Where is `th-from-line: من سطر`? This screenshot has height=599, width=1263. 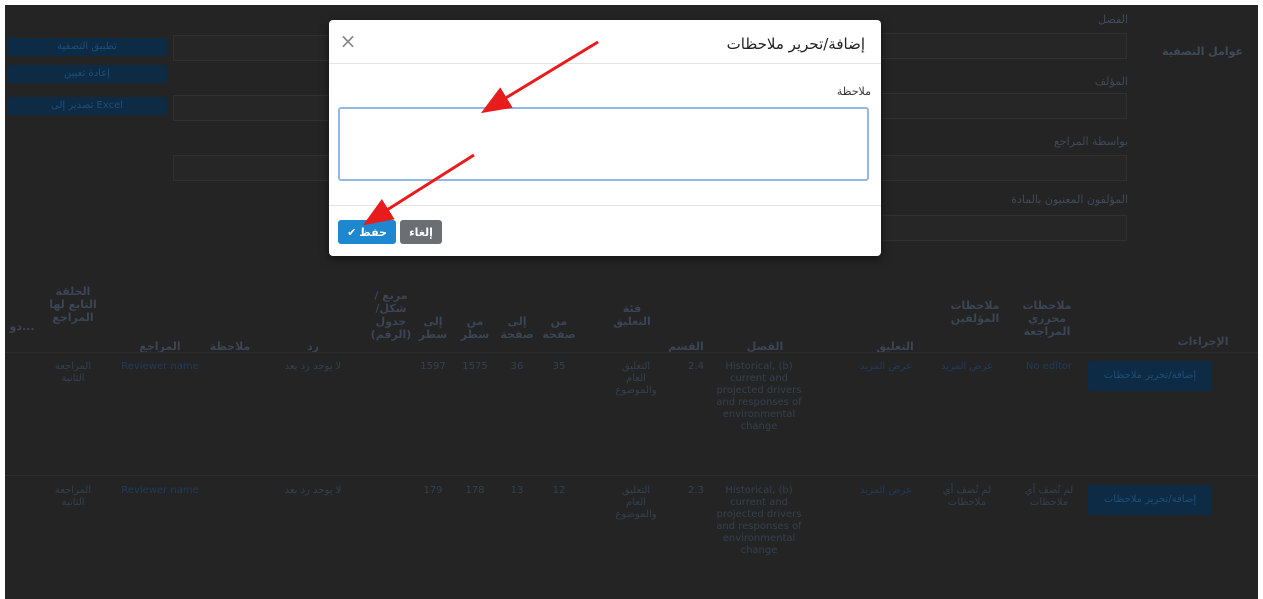
th-from-line: من سطر is located at coordinates (475, 328).